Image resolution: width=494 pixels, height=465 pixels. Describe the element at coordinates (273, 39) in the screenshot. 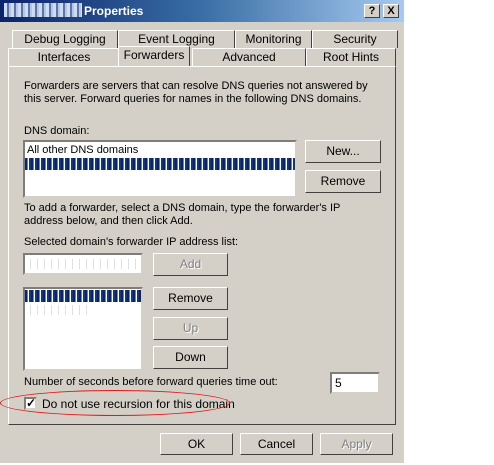

I see `tab-monitoring: Monitoring` at that location.